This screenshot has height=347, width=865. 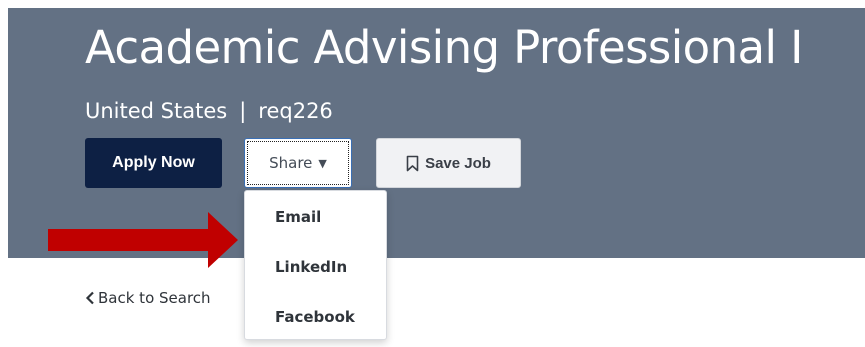 What do you see at coordinates (143, 240) in the screenshot?
I see `red-arrow-annotation` at bounding box center [143, 240].